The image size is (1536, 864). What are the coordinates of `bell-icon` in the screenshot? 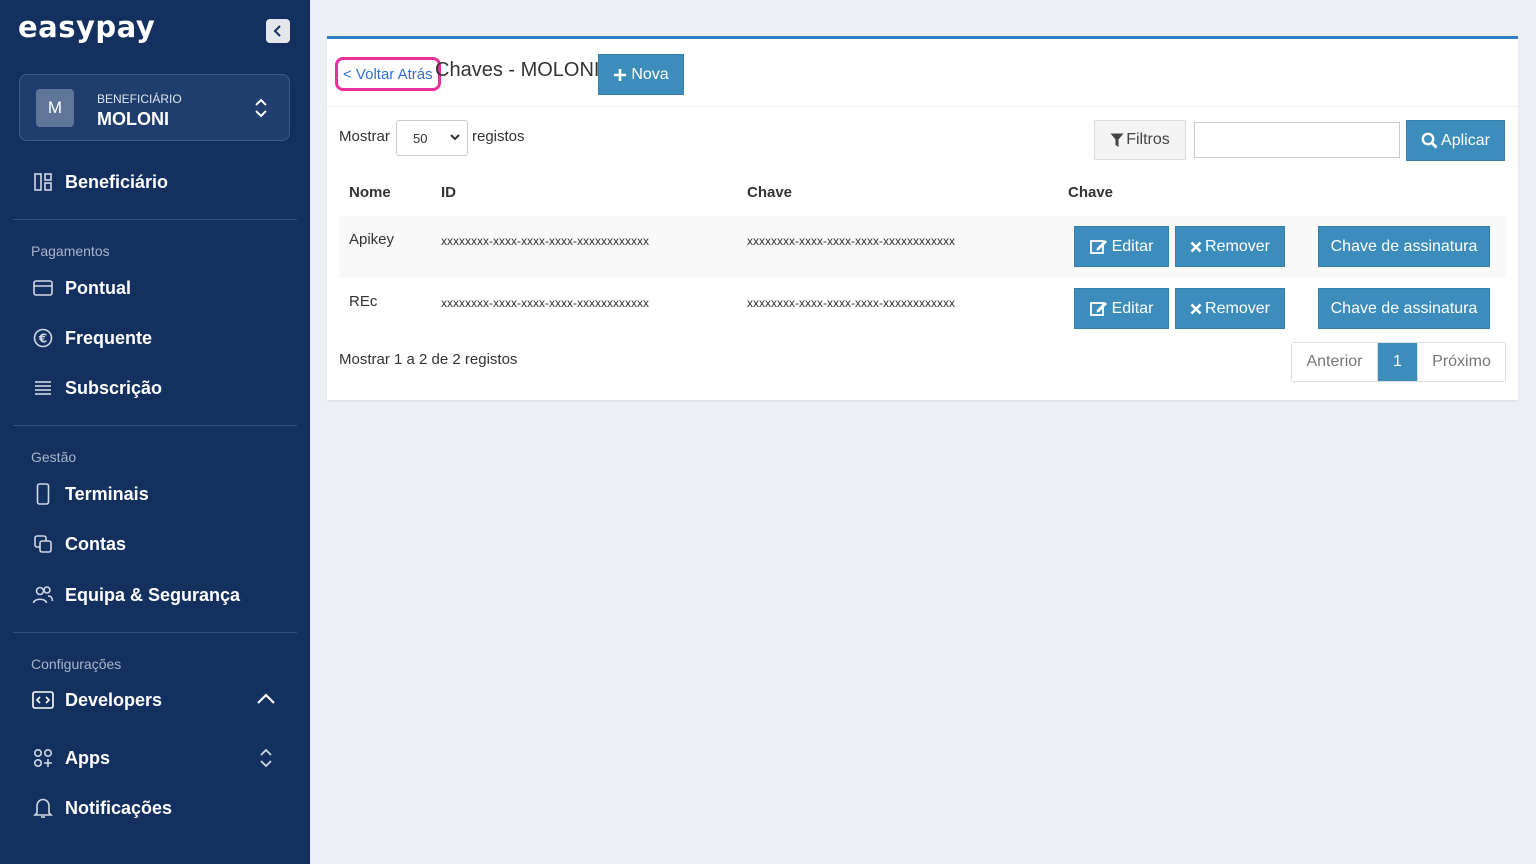 It's located at (43, 808).